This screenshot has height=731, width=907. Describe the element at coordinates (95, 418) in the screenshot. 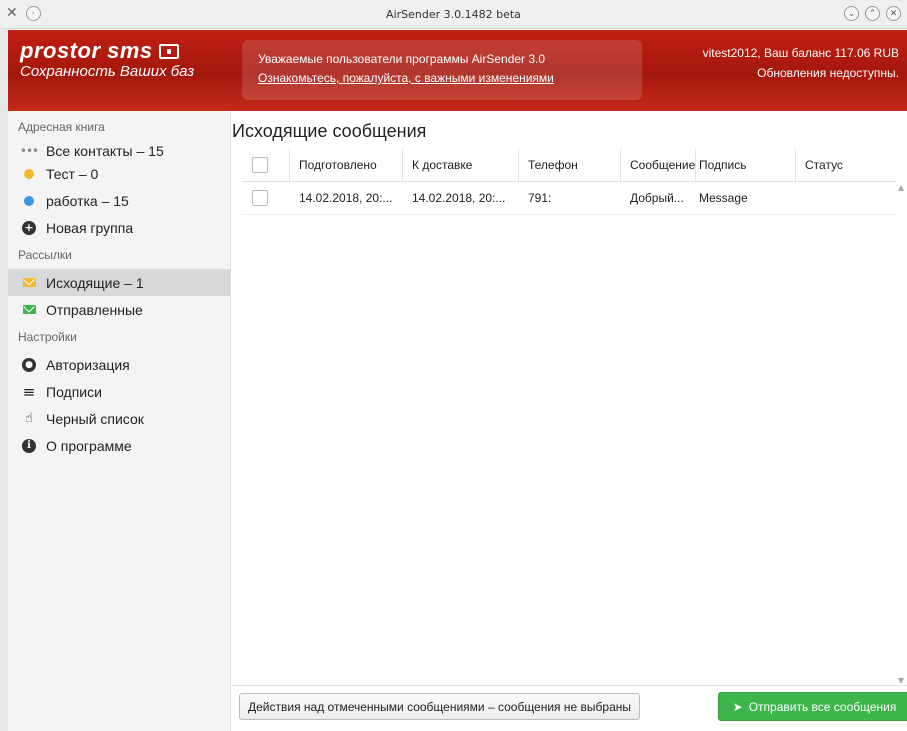

I see `sidebar-item-label: Черный список` at that location.